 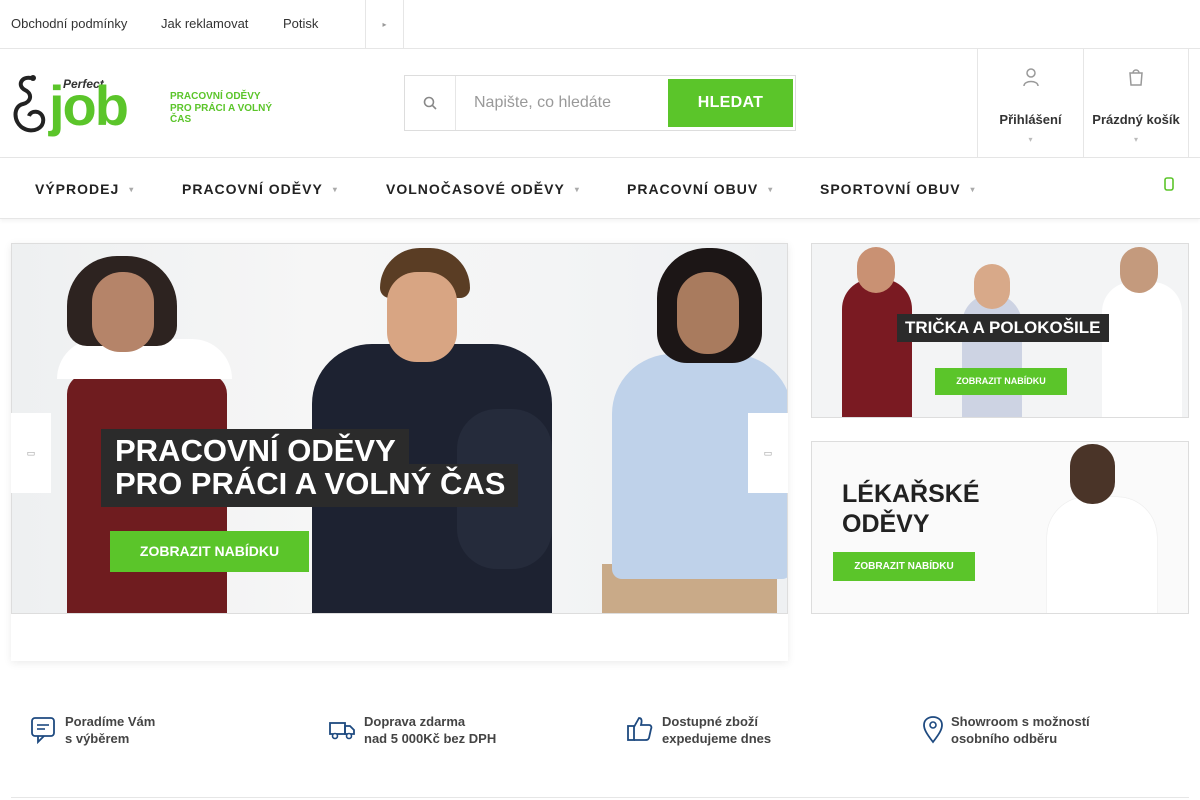 I want to click on nav-item-vyprodej: VÝPRODEJ ▾, so click(x=84, y=188).